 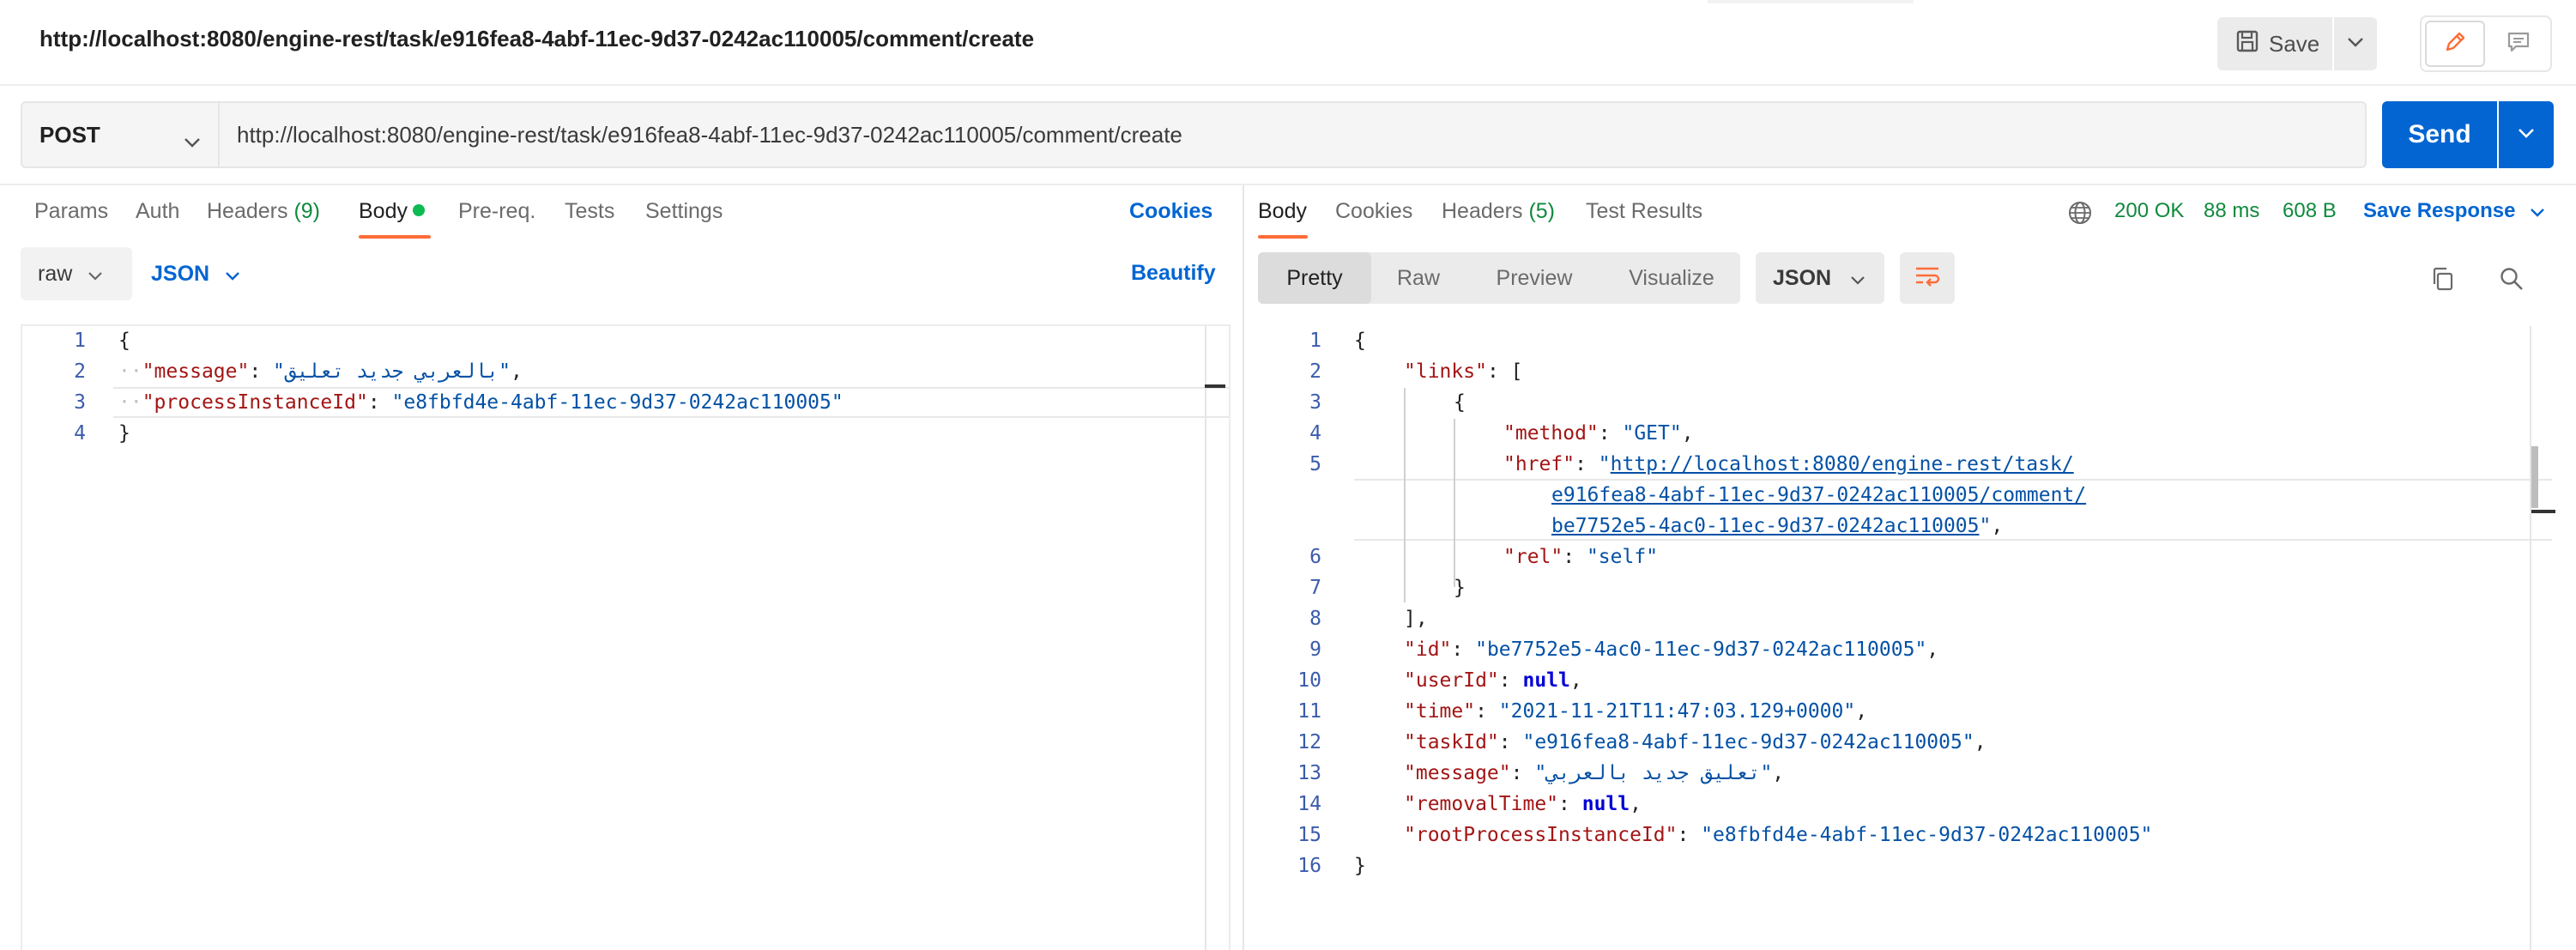 What do you see at coordinates (1622, 557) in the screenshot?
I see `json-string: "self"` at bounding box center [1622, 557].